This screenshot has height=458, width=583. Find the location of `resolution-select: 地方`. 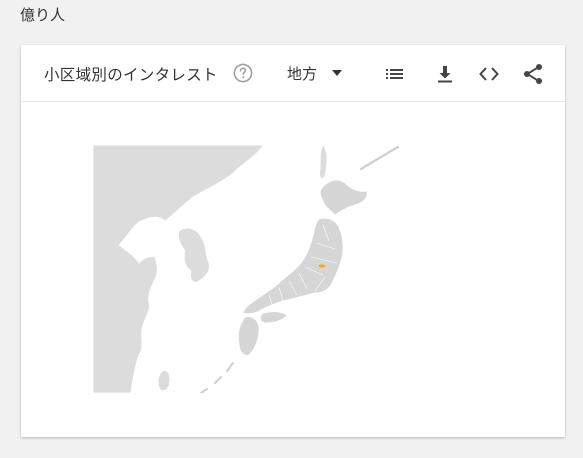

resolution-select: 地方 is located at coordinates (315, 73).